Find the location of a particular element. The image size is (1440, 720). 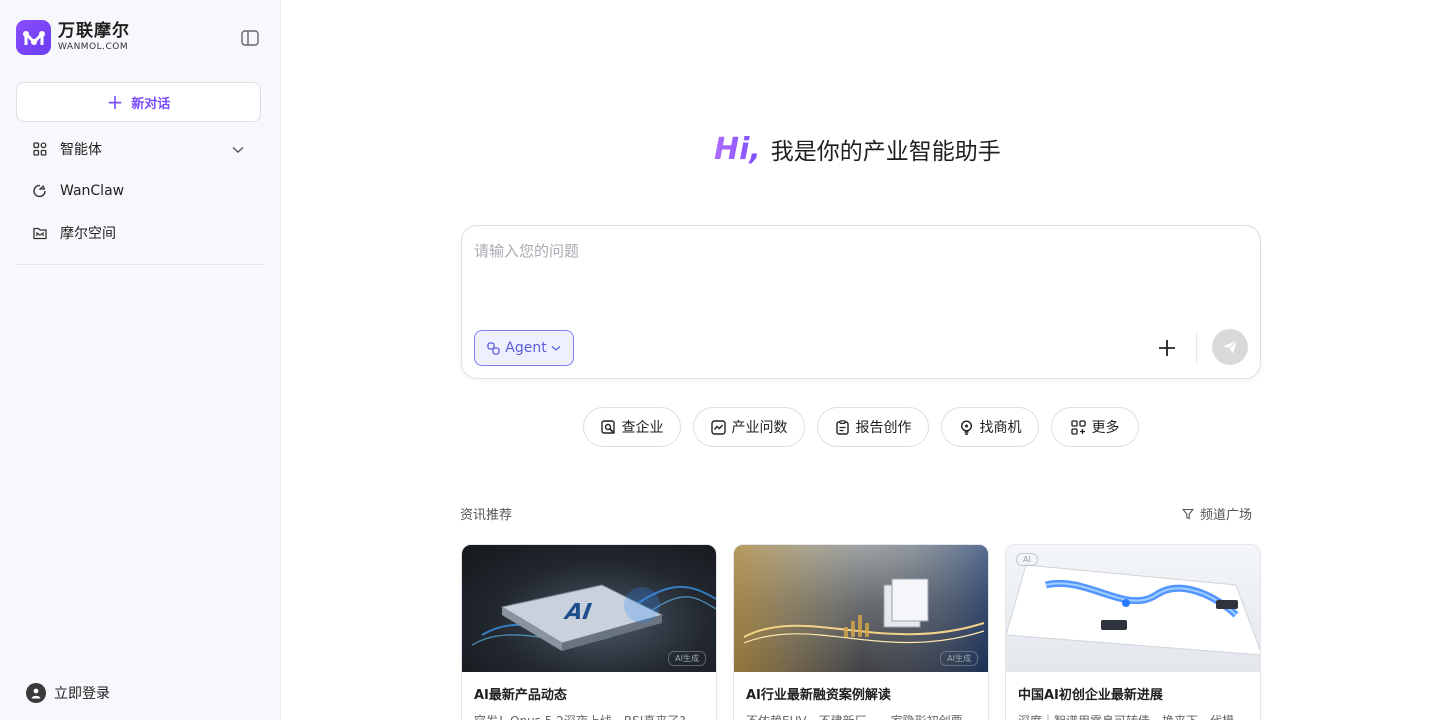

sidebar-collapse-icon is located at coordinates (250, 38).